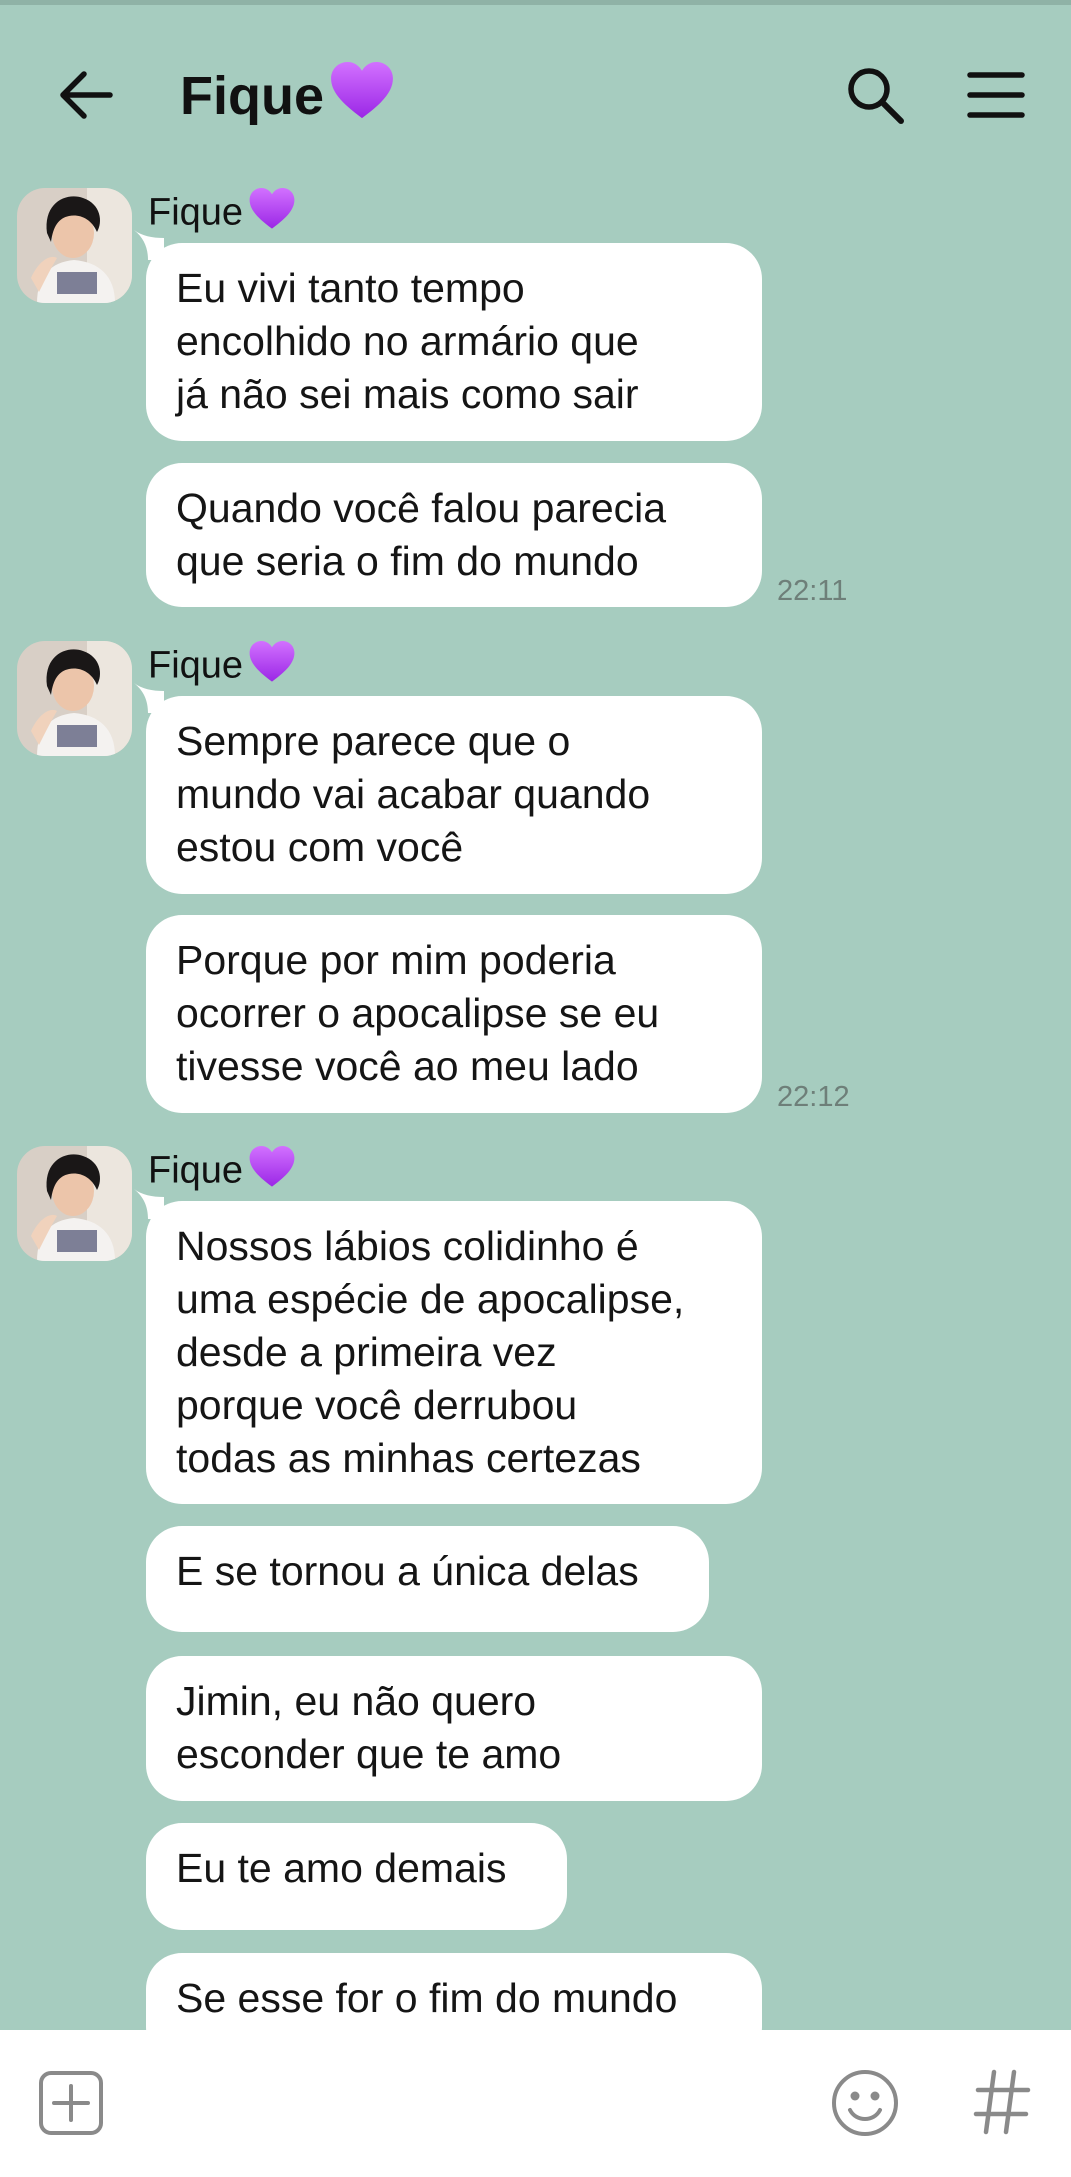 The image size is (1071, 2177). Describe the element at coordinates (252, 96) in the screenshot. I see `chat-title-text: Fique` at that location.